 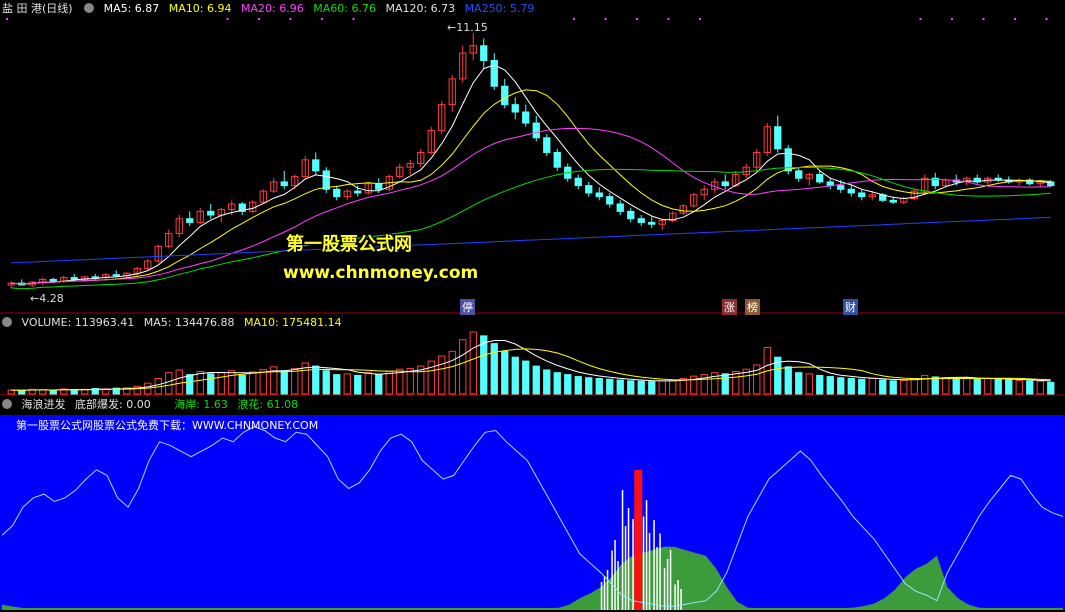 I want to click on bottom-burst-bar, so click(x=638, y=540).